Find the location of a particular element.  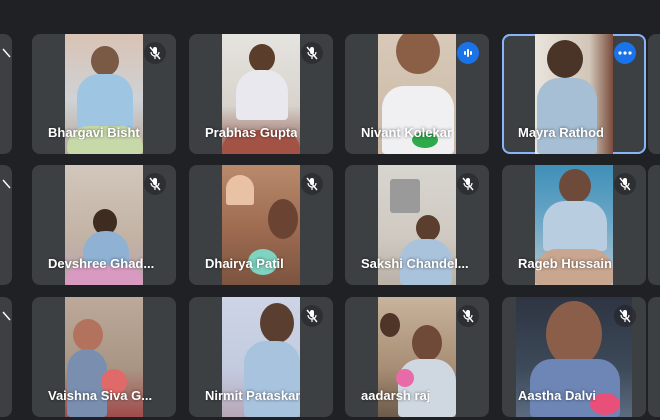

speaking-icon is located at coordinates (468, 53).